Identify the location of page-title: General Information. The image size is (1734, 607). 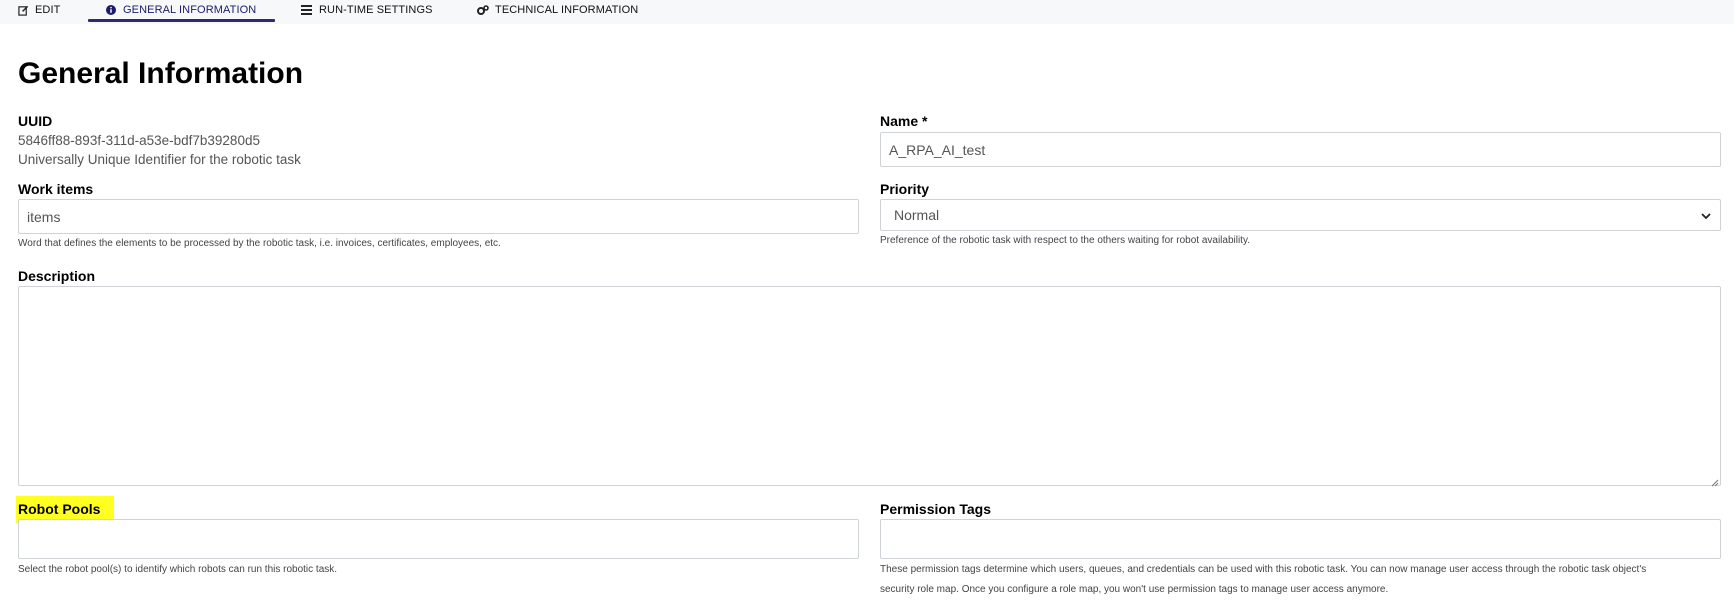
(161, 73).